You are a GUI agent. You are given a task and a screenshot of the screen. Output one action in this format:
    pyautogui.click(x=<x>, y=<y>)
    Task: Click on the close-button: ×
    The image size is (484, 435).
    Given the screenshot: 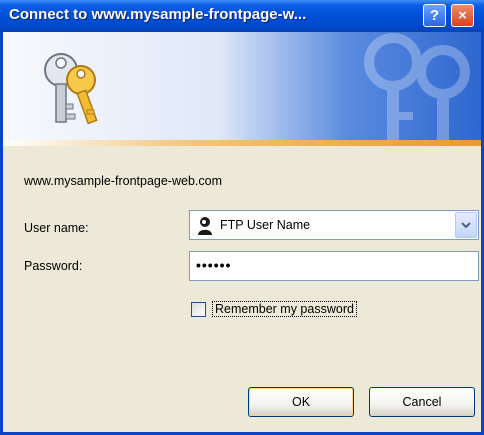 What is the action you would take?
    pyautogui.click(x=462, y=15)
    